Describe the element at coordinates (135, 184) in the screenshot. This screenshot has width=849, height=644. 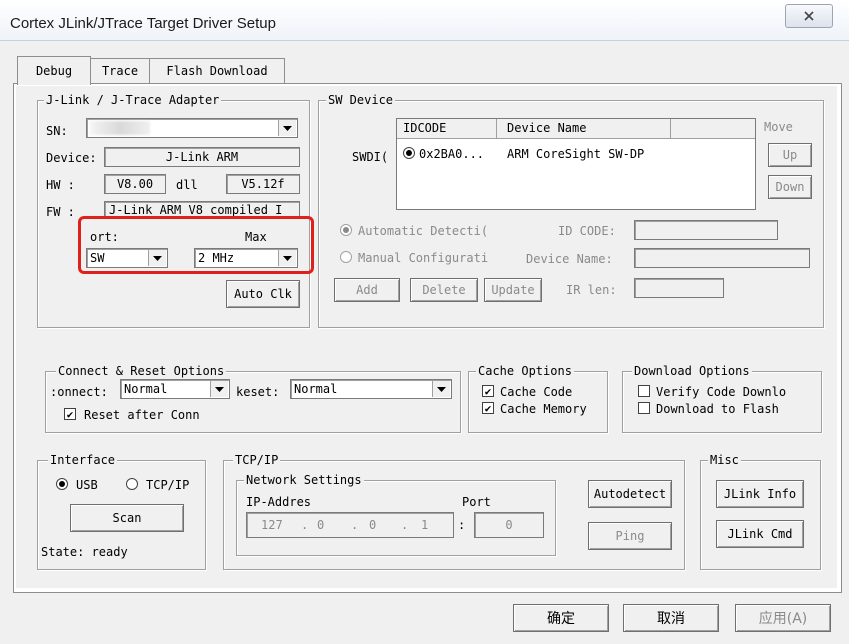
I see `hw-field: V8.00` at that location.